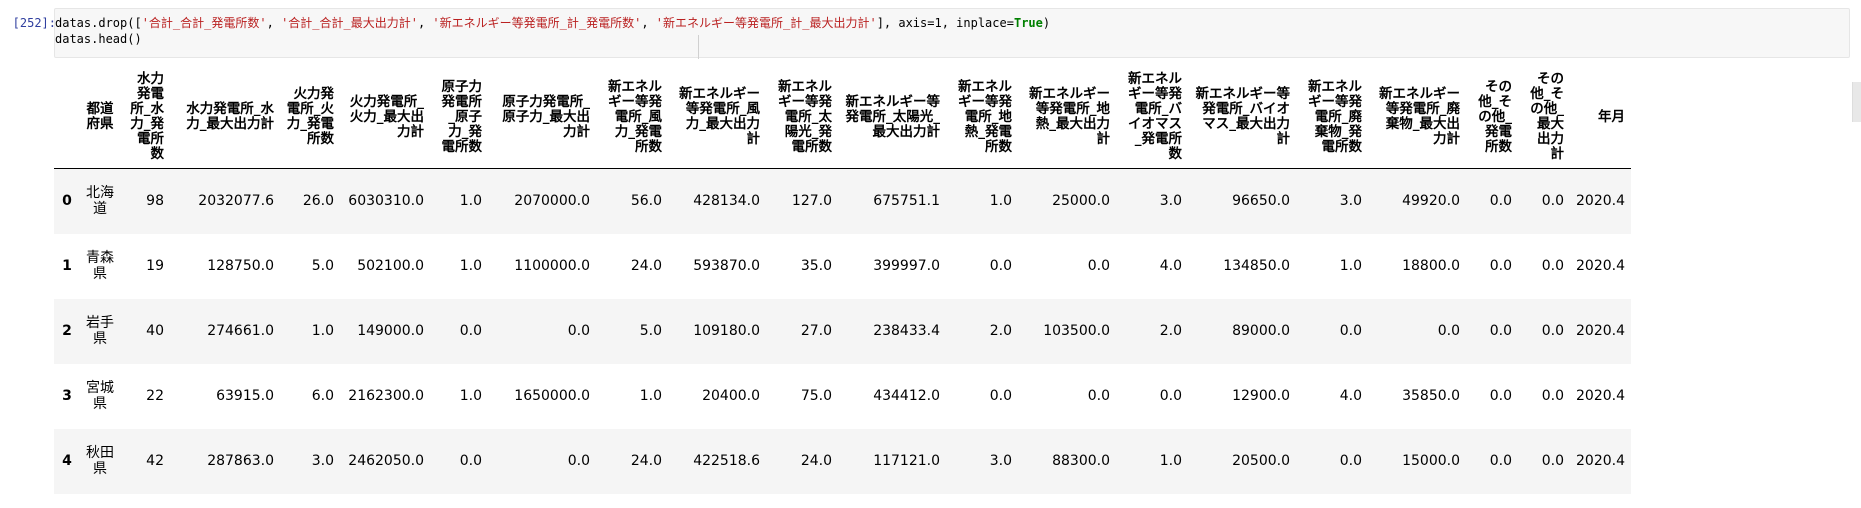  Describe the element at coordinates (225, 117) in the screenshot. I see `column-header: 水力発電所_水力_最大出力計` at that location.